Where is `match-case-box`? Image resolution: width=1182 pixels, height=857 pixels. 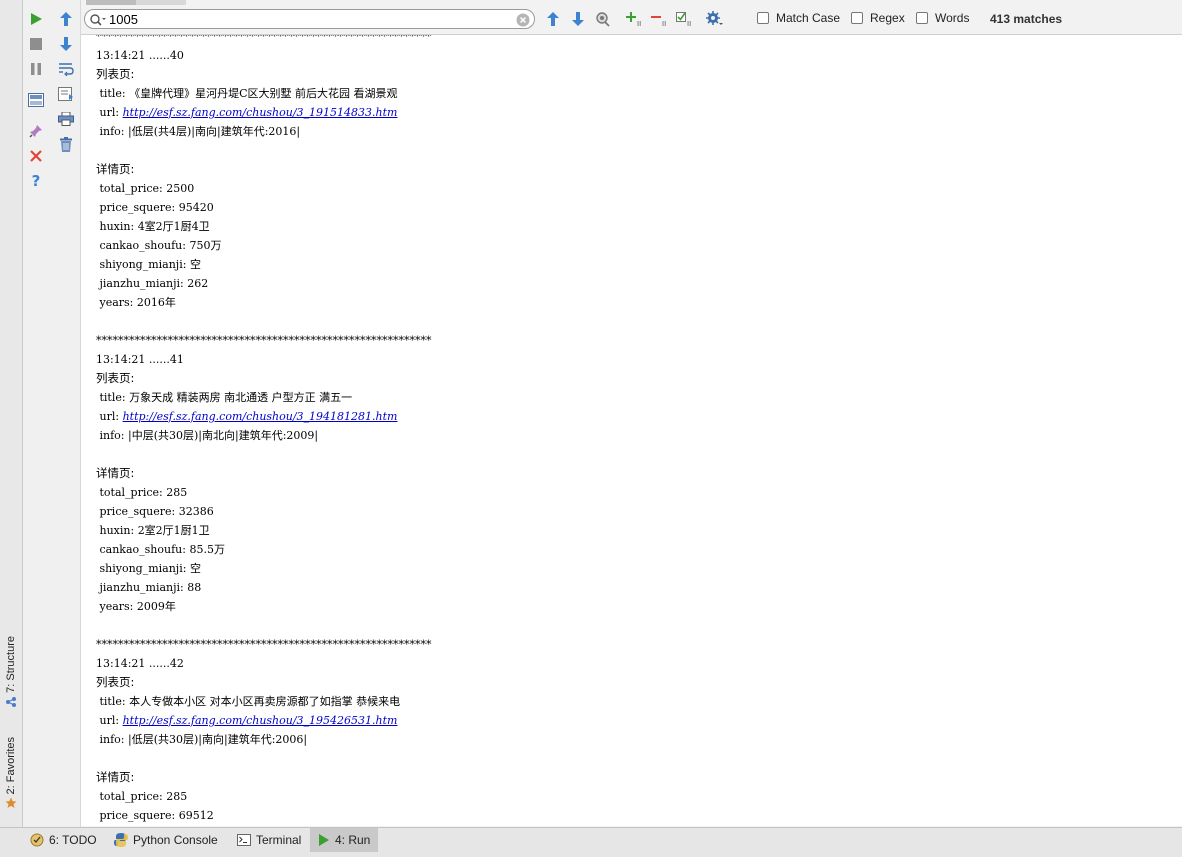 match-case-box is located at coordinates (763, 18).